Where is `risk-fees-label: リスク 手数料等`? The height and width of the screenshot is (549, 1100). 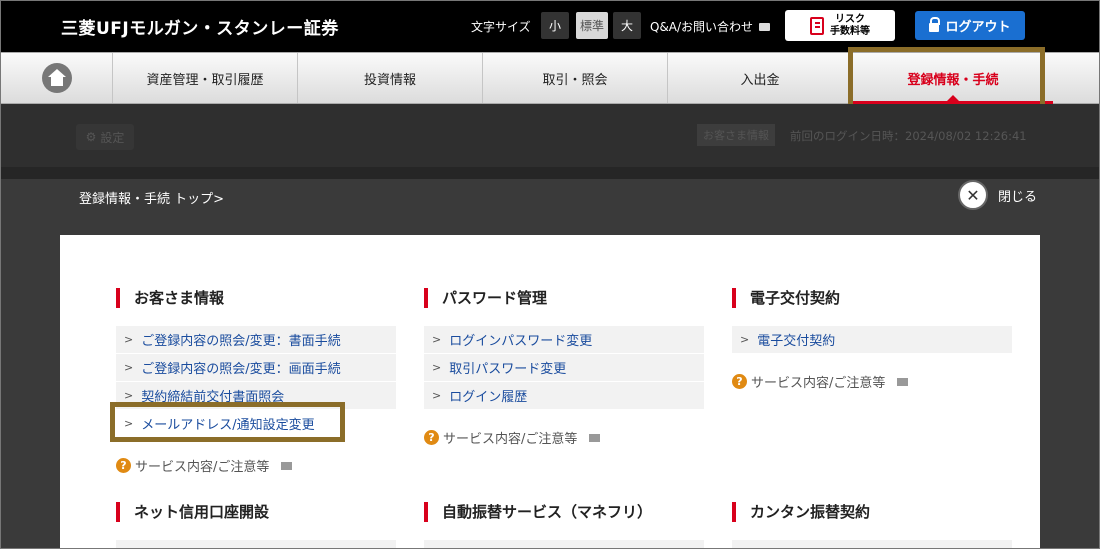 risk-fees-label: リスク 手数料等 is located at coordinates (850, 26).